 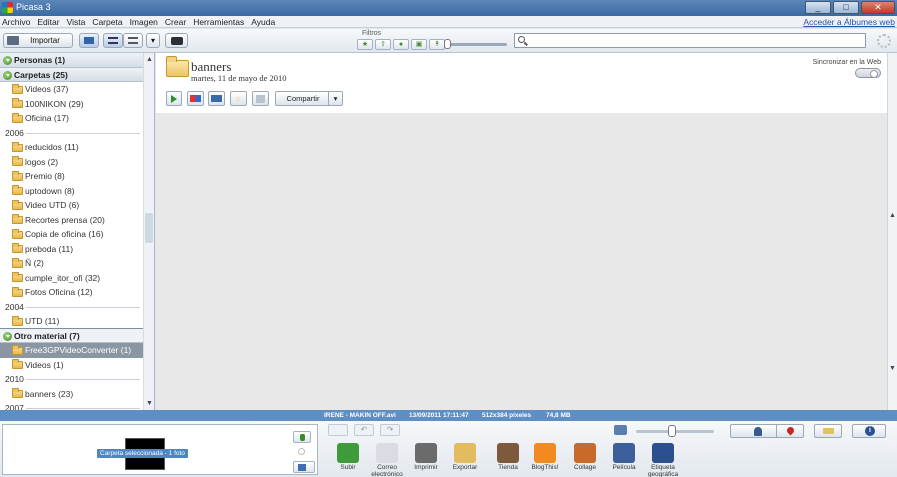 I want to click on action-subir-button: Subir, so click(x=348, y=457).